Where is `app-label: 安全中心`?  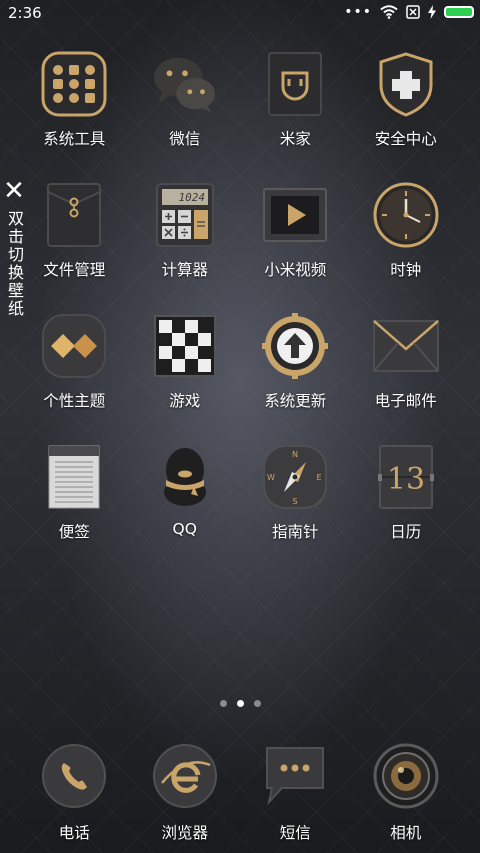 app-label: 安全中心 is located at coordinates (405, 139).